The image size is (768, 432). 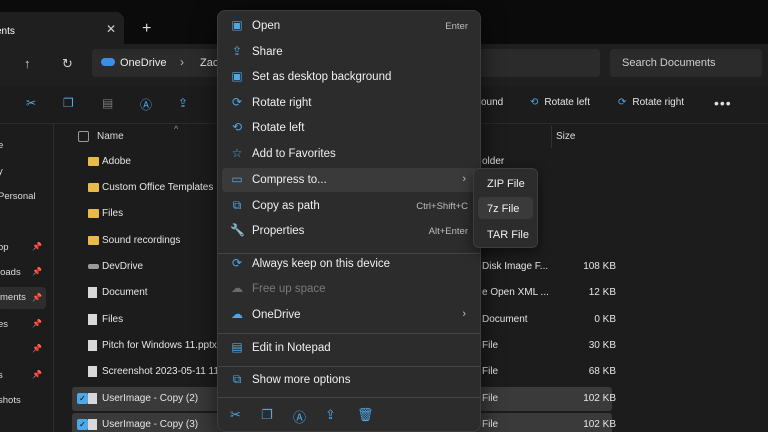 I want to click on column-divider, so click(x=551, y=137).